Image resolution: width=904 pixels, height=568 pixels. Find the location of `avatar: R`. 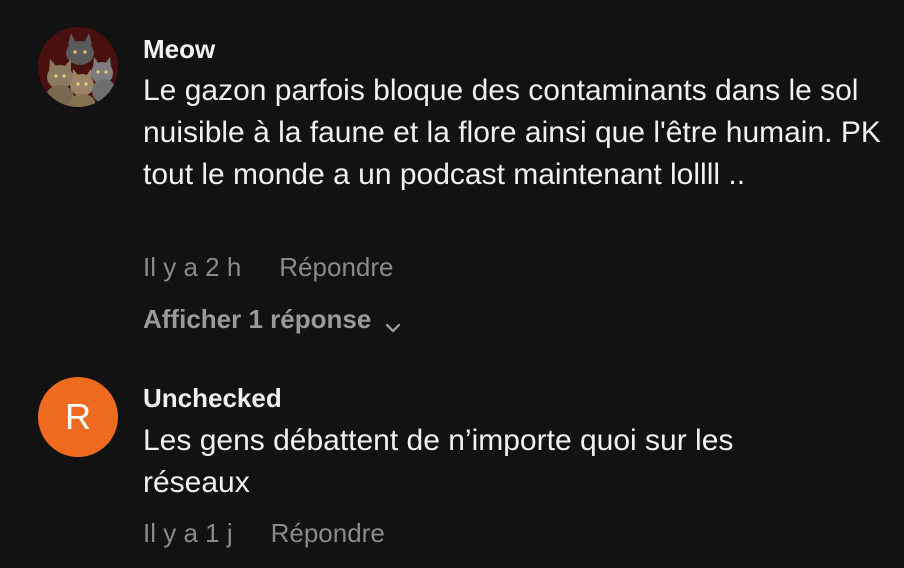

avatar: R is located at coordinates (78, 417).